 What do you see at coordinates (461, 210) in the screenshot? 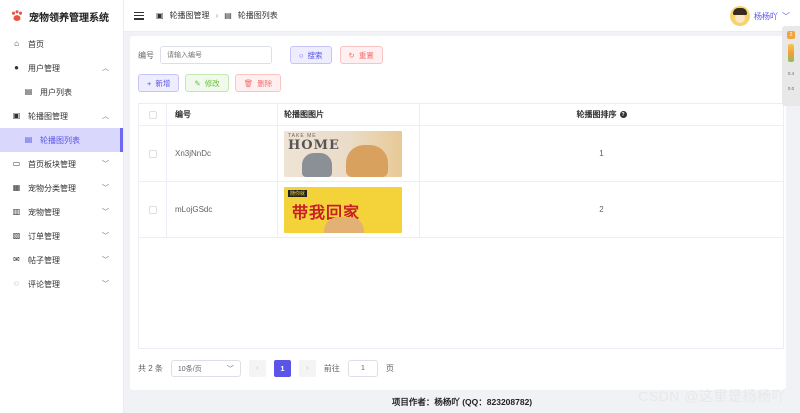
I see `table-row: mLojGSdc 随你就 带我回家 2` at bounding box center [461, 210].